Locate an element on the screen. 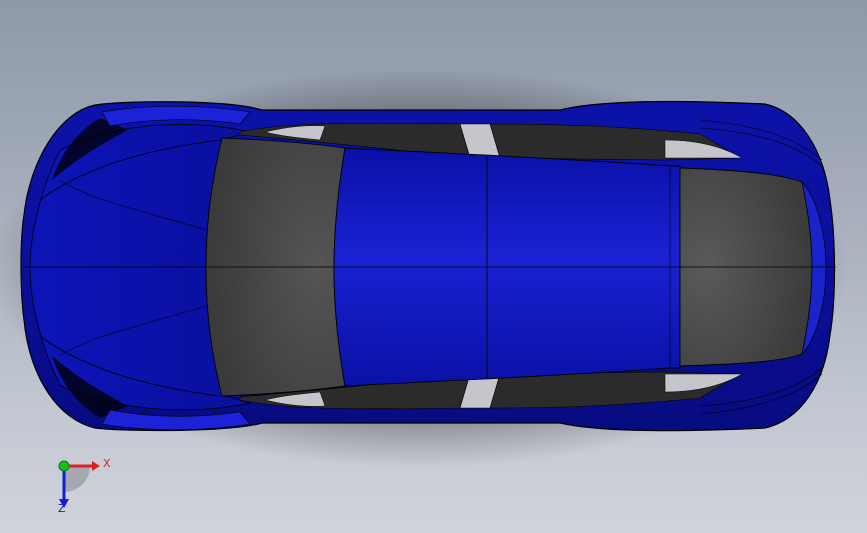 The width and height of the screenshot is (867, 533). x-axis-arrowhead is located at coordinates (96, 466).